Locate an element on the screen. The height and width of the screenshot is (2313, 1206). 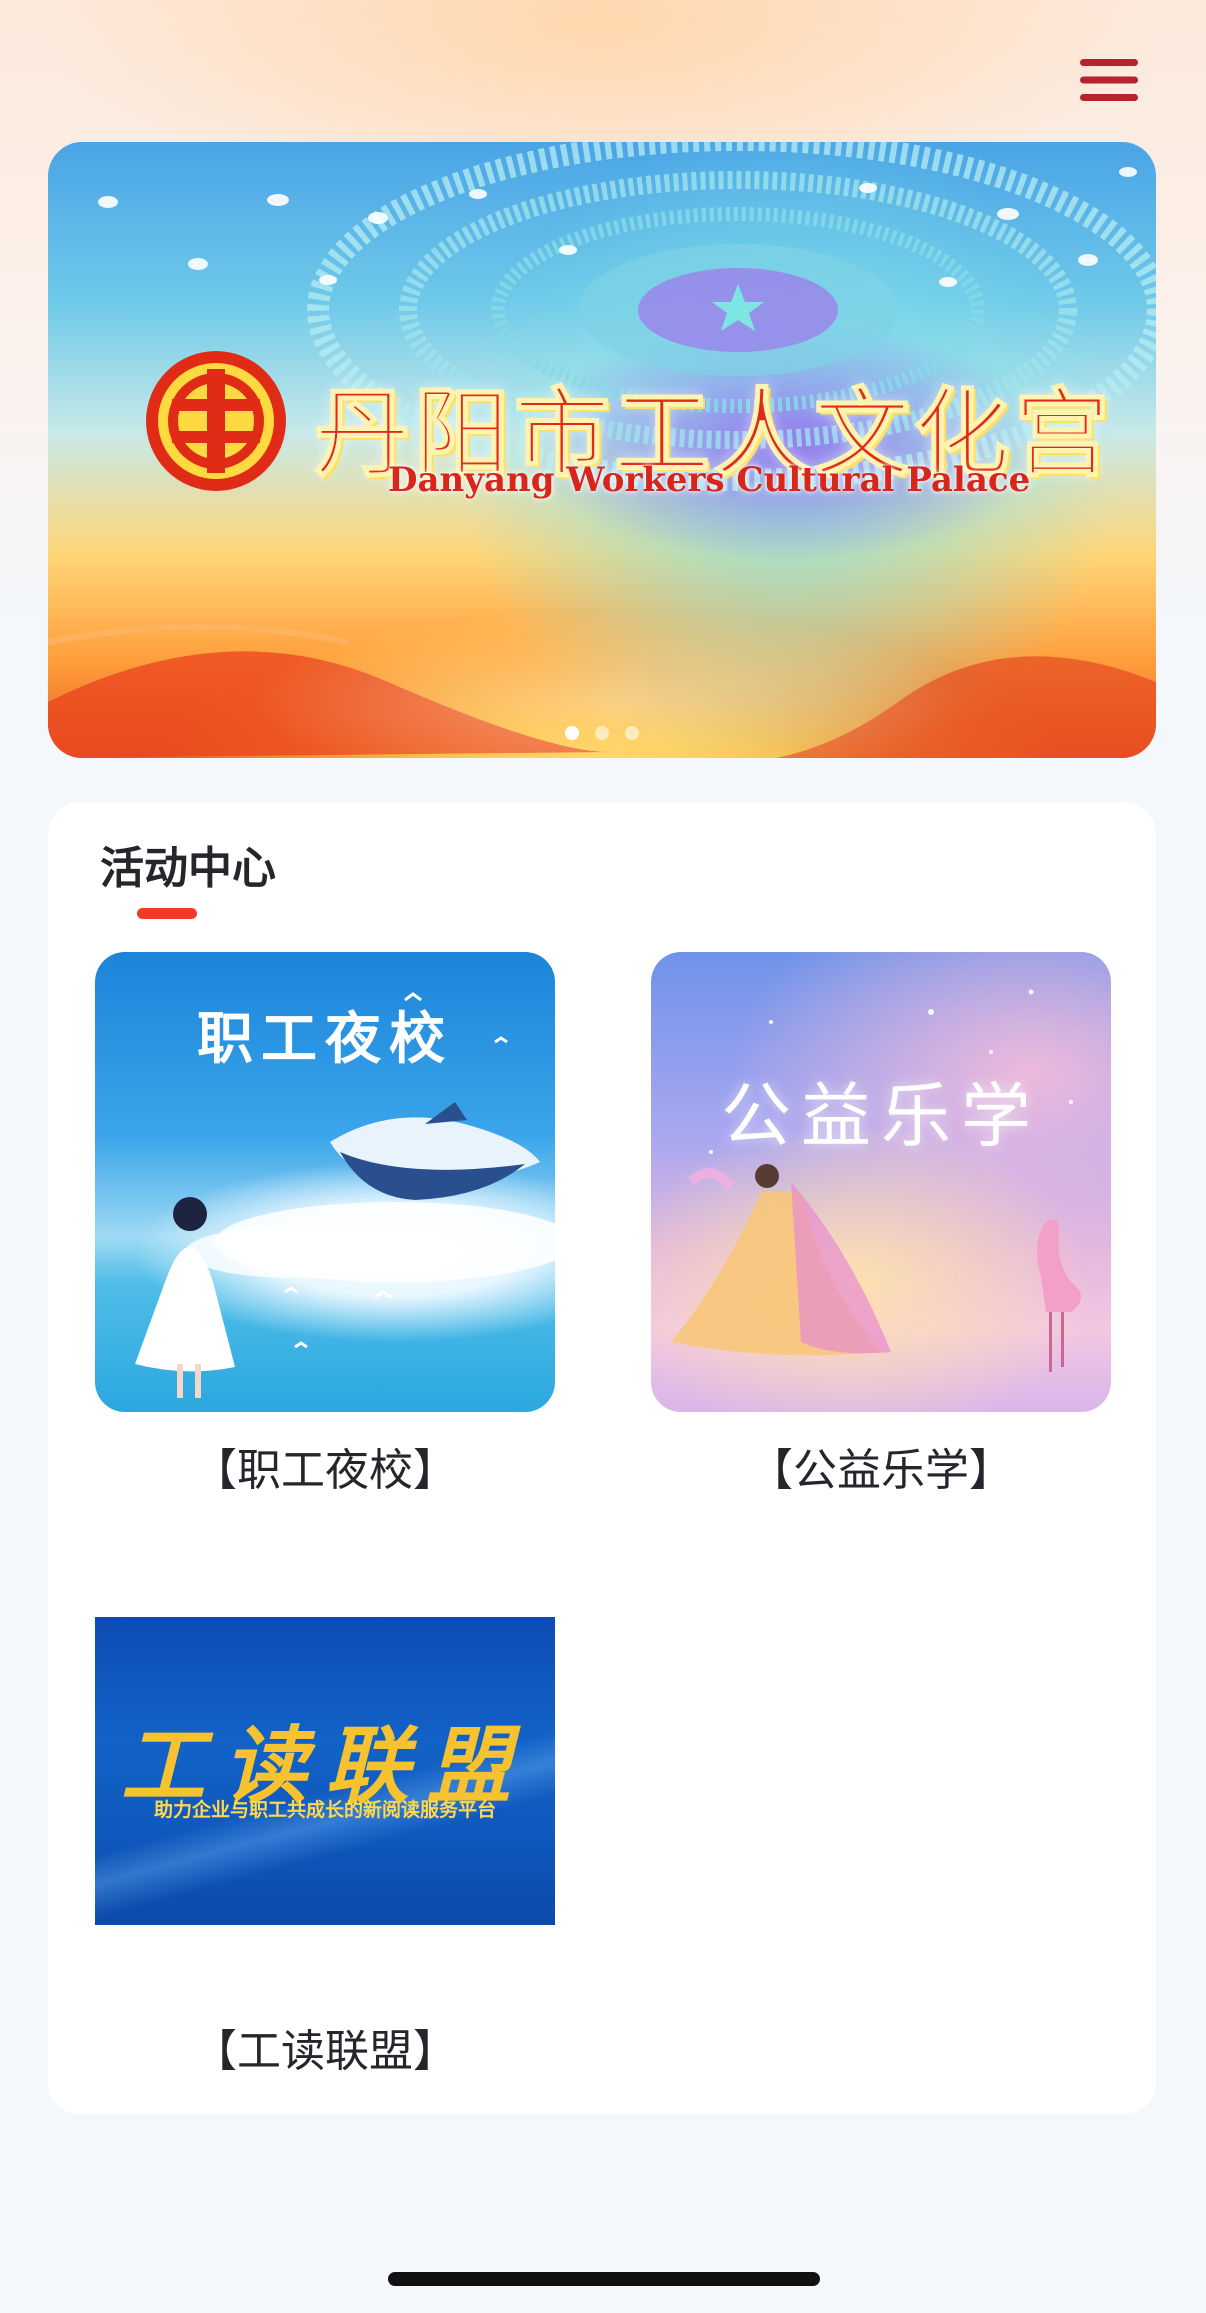
charity-learning-image: 公益乐学 is located at coordinates (881, 1182).